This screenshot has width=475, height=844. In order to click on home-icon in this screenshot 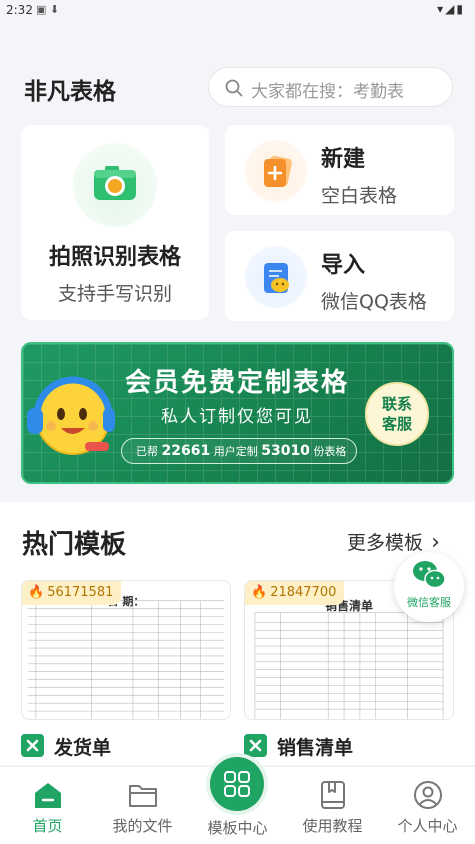, I will do `click(48, 795)`.